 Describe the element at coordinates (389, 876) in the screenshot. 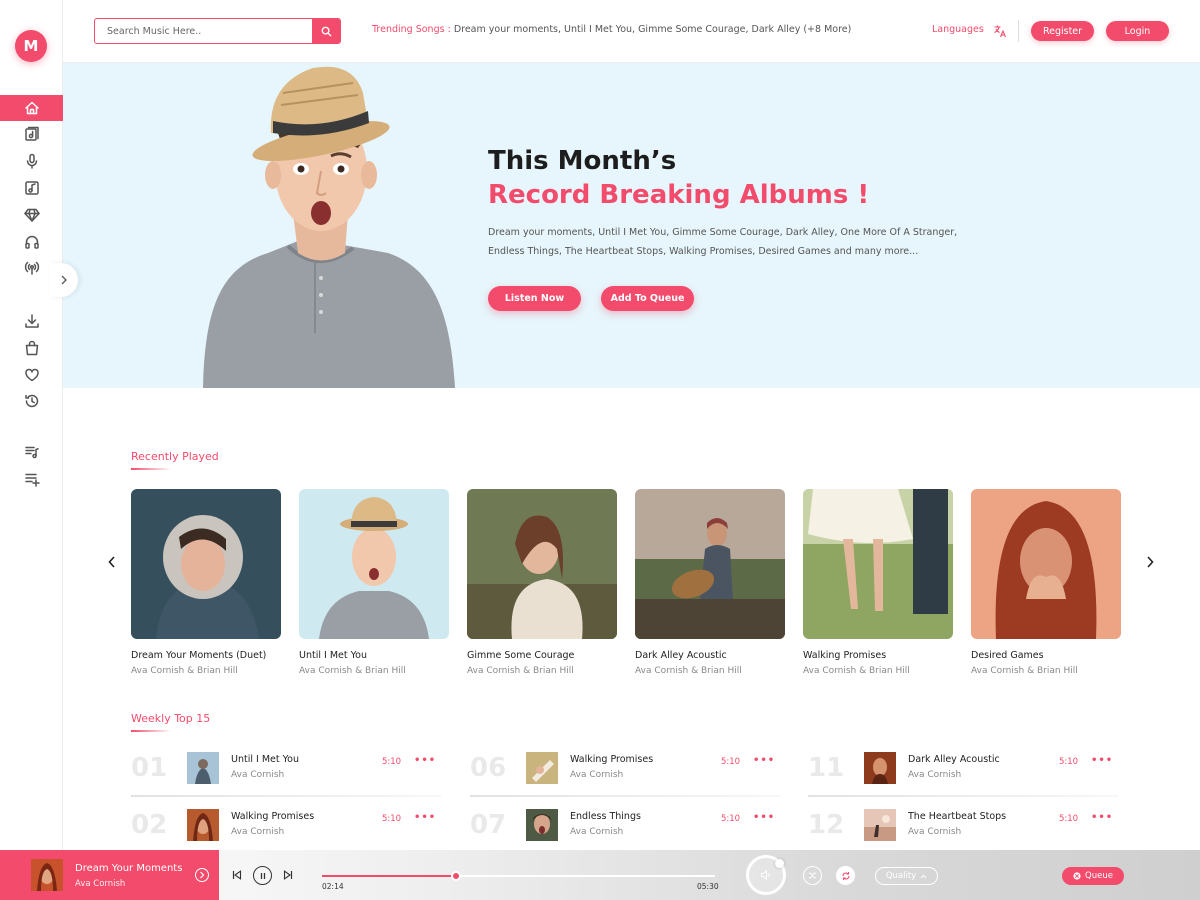

I see `seek-progress` at that location.